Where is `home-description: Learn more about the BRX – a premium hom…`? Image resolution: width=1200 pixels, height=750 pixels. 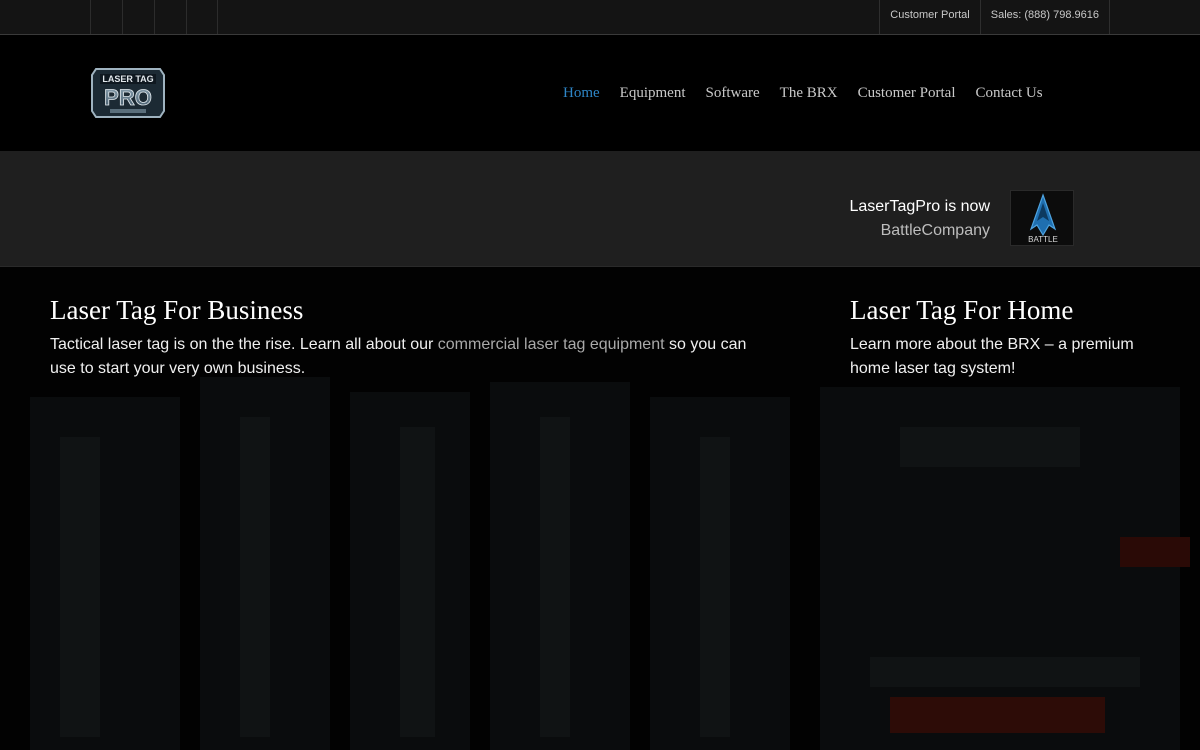 home-description: Learn more about the BRX – a premium hom… is located at coordinates (992, 356).